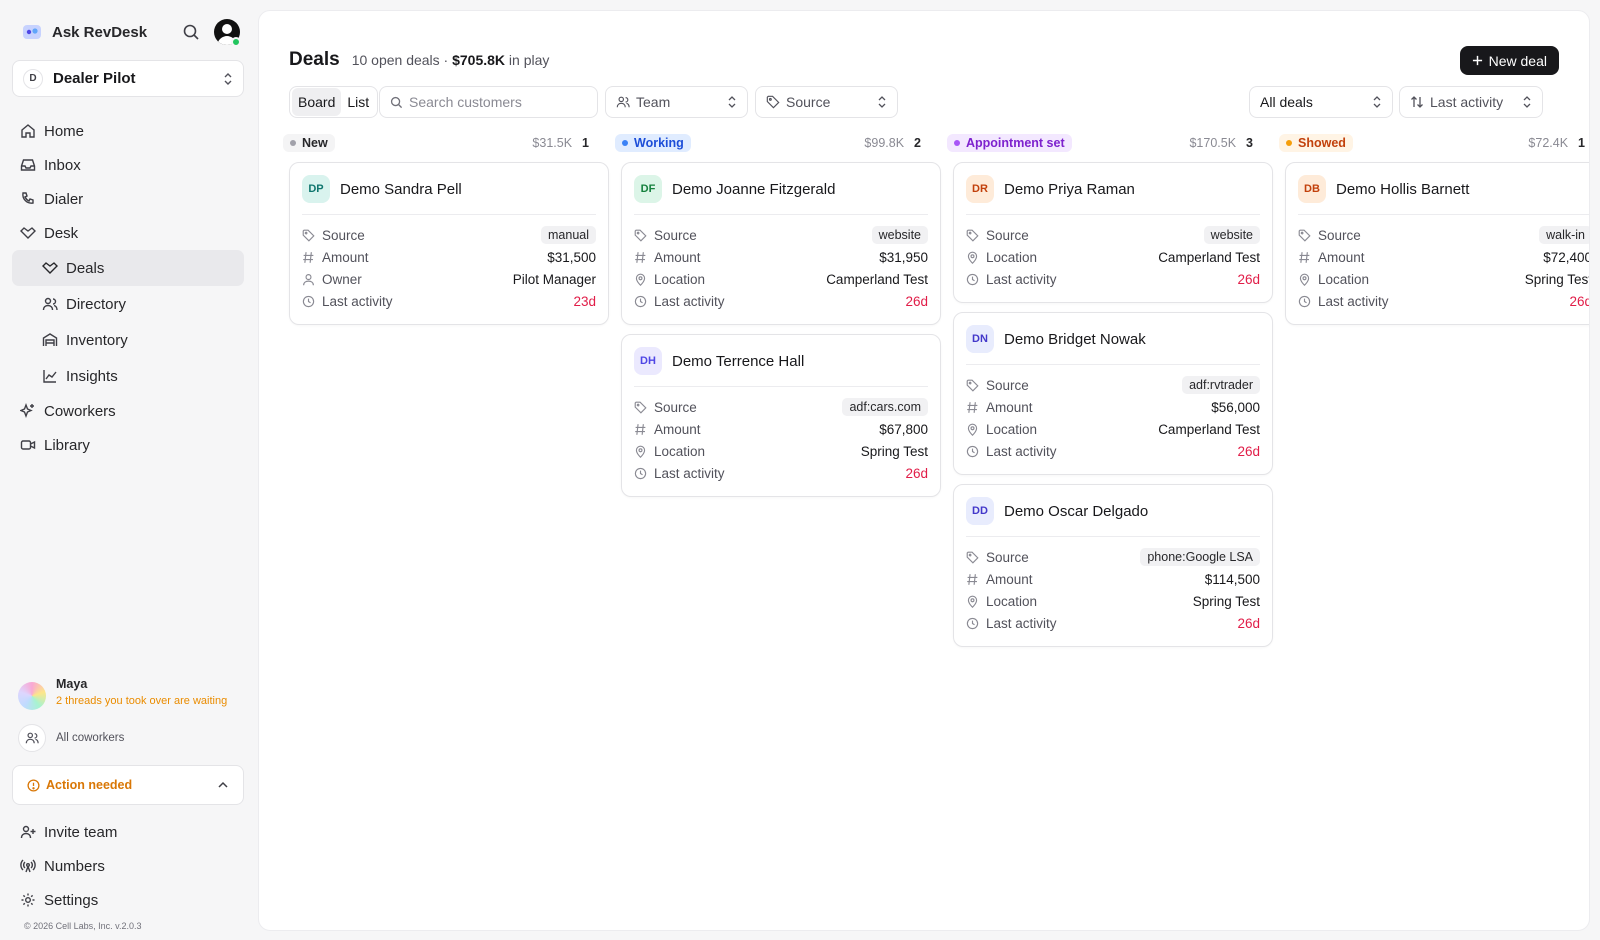 The image size is (1600, 940). Describe the element at coordinates (1321, 102) in the screenshot. I see `all-deals-select: All deals` at that location.